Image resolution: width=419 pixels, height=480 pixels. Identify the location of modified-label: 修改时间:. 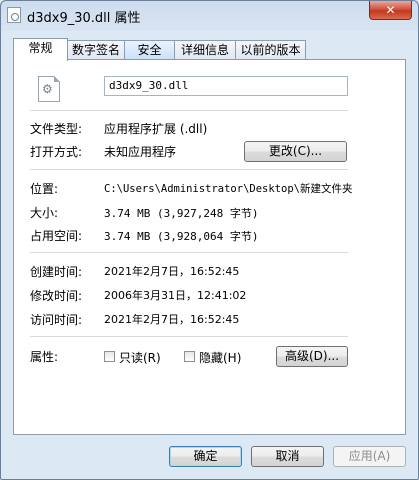
(56, 296).